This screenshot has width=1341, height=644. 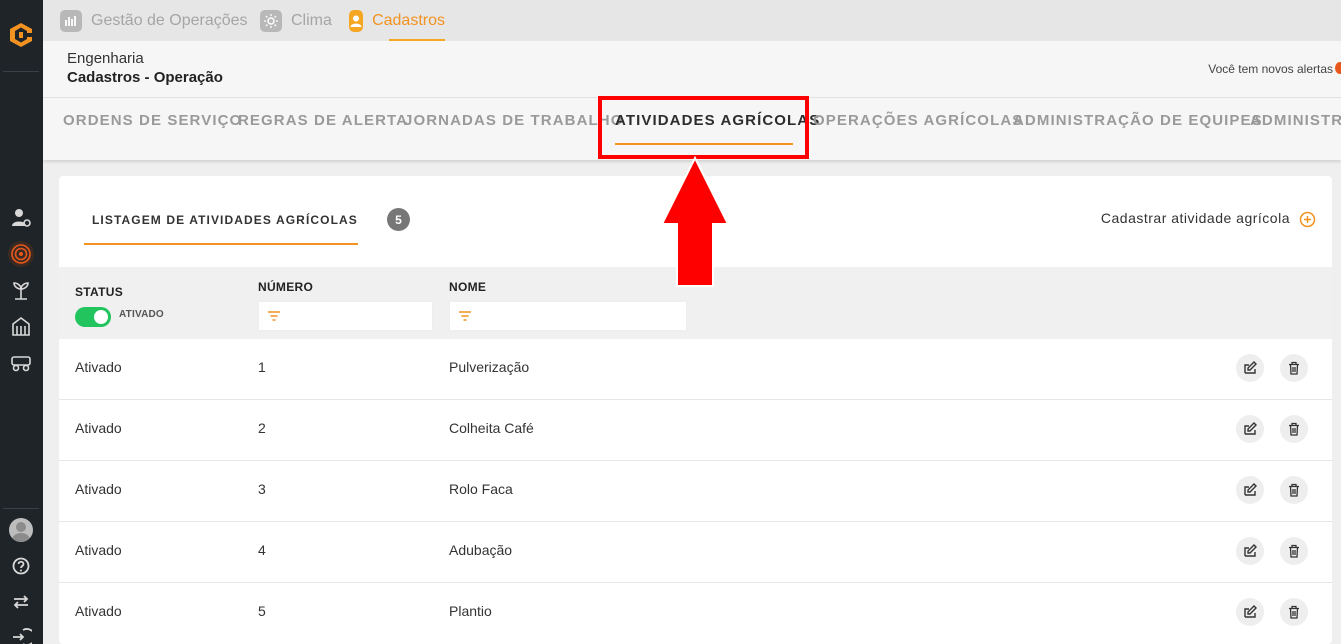 I want to click on operations-target-icon, so click(x=21, y=254).